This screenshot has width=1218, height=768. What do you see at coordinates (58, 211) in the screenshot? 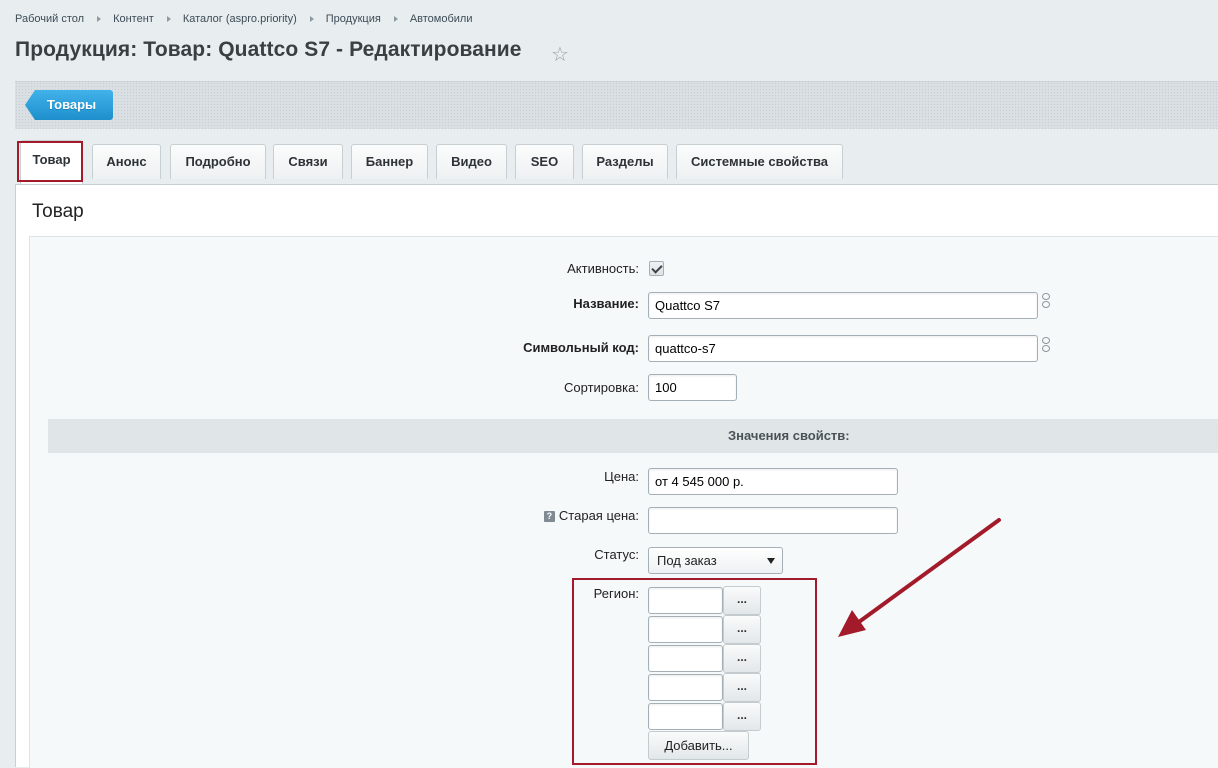
I see `panel-title: Товар` at bounding box center [58, 211].